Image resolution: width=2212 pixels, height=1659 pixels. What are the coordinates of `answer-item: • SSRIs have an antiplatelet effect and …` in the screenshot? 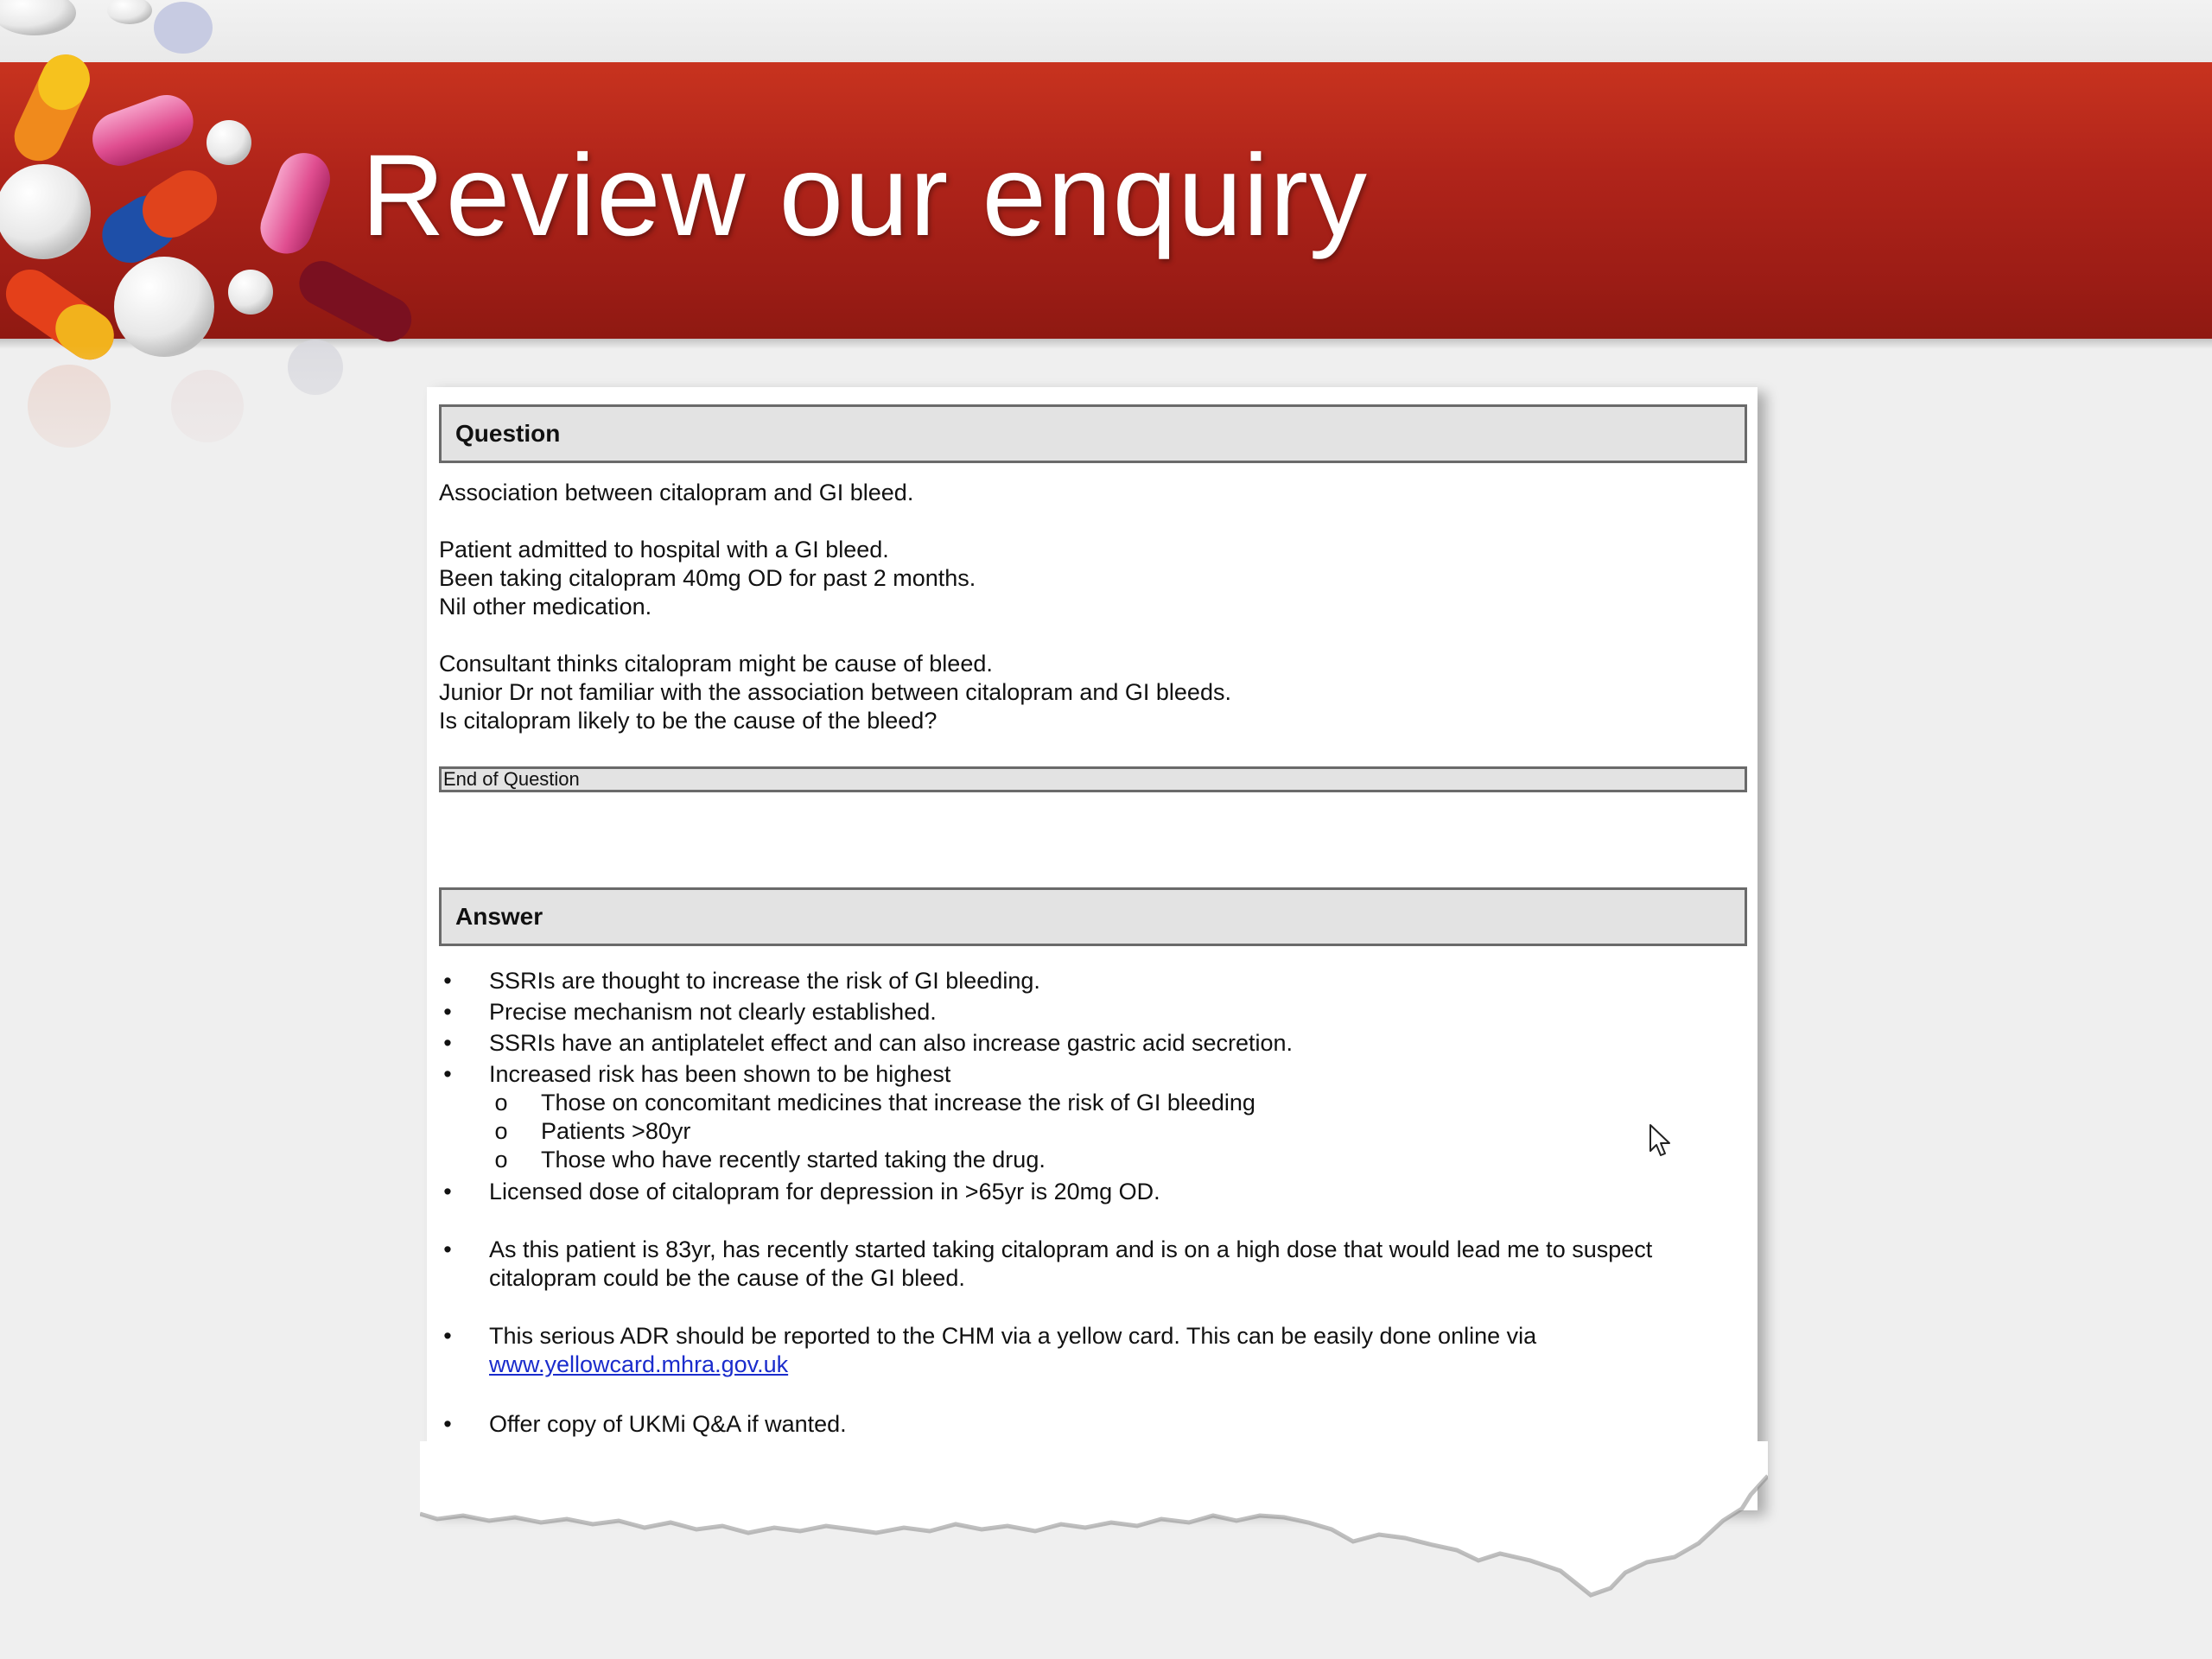 It's located at (1095, 1043).